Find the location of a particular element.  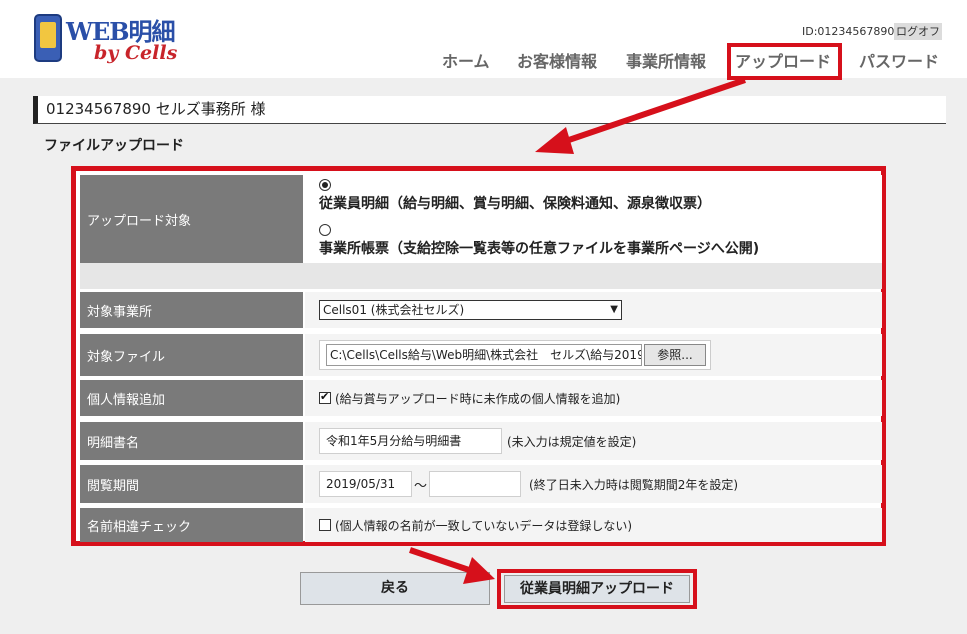

statement-name-cell: 令和1年5月分給与明細書 (未入力は規定値を設定) is located at coordinates (593, 441).